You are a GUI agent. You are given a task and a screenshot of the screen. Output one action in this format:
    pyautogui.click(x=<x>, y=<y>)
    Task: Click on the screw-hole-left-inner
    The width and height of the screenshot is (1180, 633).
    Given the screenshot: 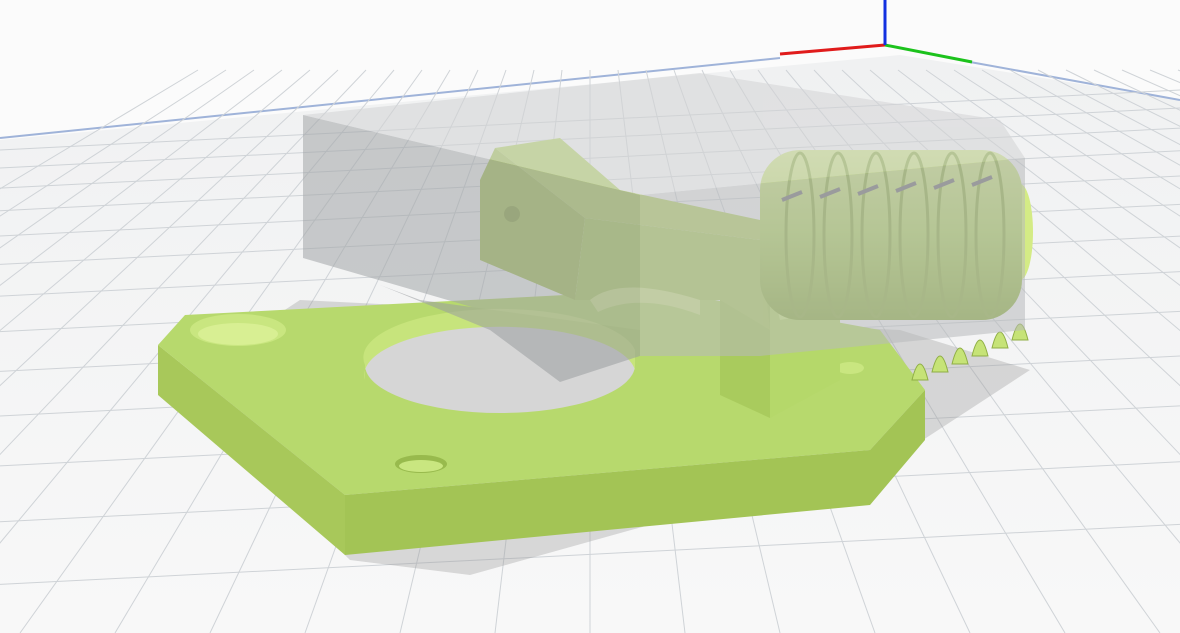 What is the action you would take?
    pyautogui.click(x=238, y=334)
    